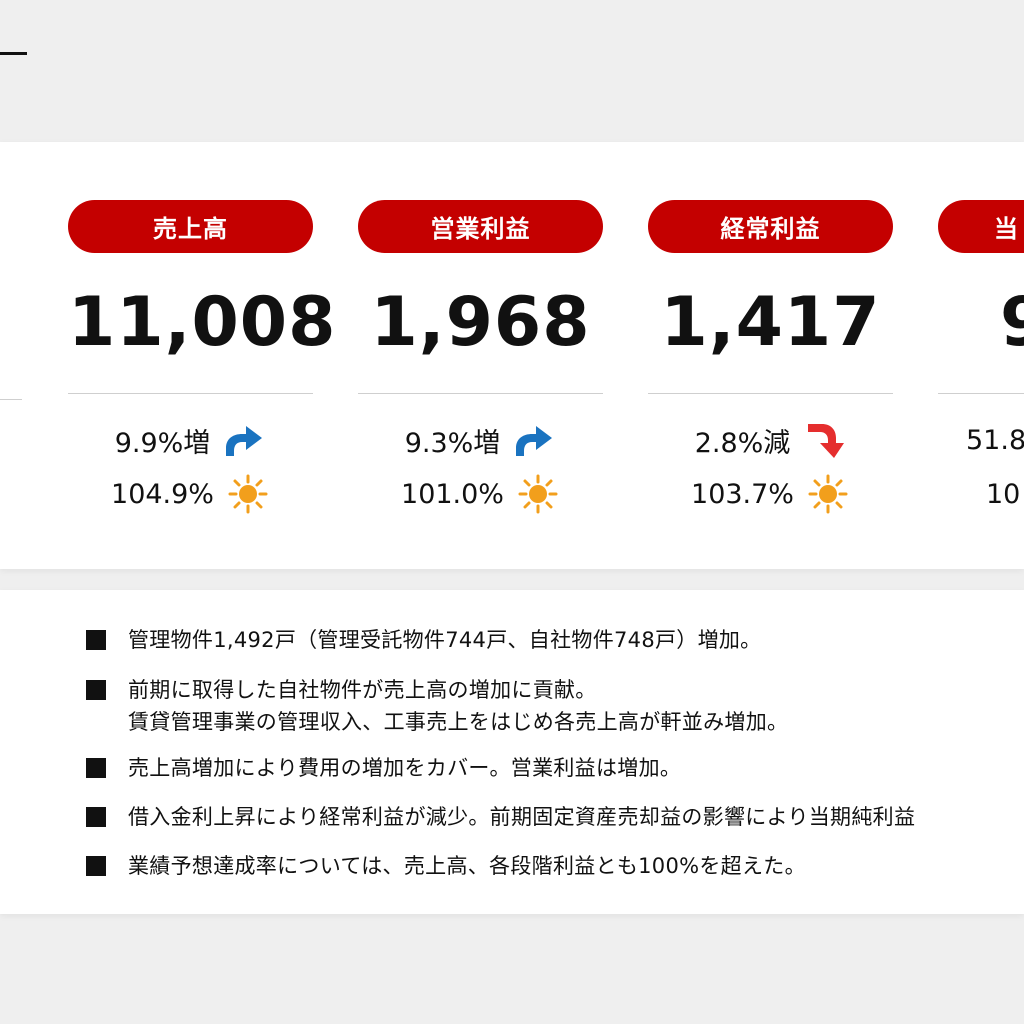  What do you see at coordinates (445, 640) in the screenshot?
I see `note-line: 管理物件1,492戸（管理受託物件744戸、自社物件748戸）増加。` at bounding box center [445, 640].